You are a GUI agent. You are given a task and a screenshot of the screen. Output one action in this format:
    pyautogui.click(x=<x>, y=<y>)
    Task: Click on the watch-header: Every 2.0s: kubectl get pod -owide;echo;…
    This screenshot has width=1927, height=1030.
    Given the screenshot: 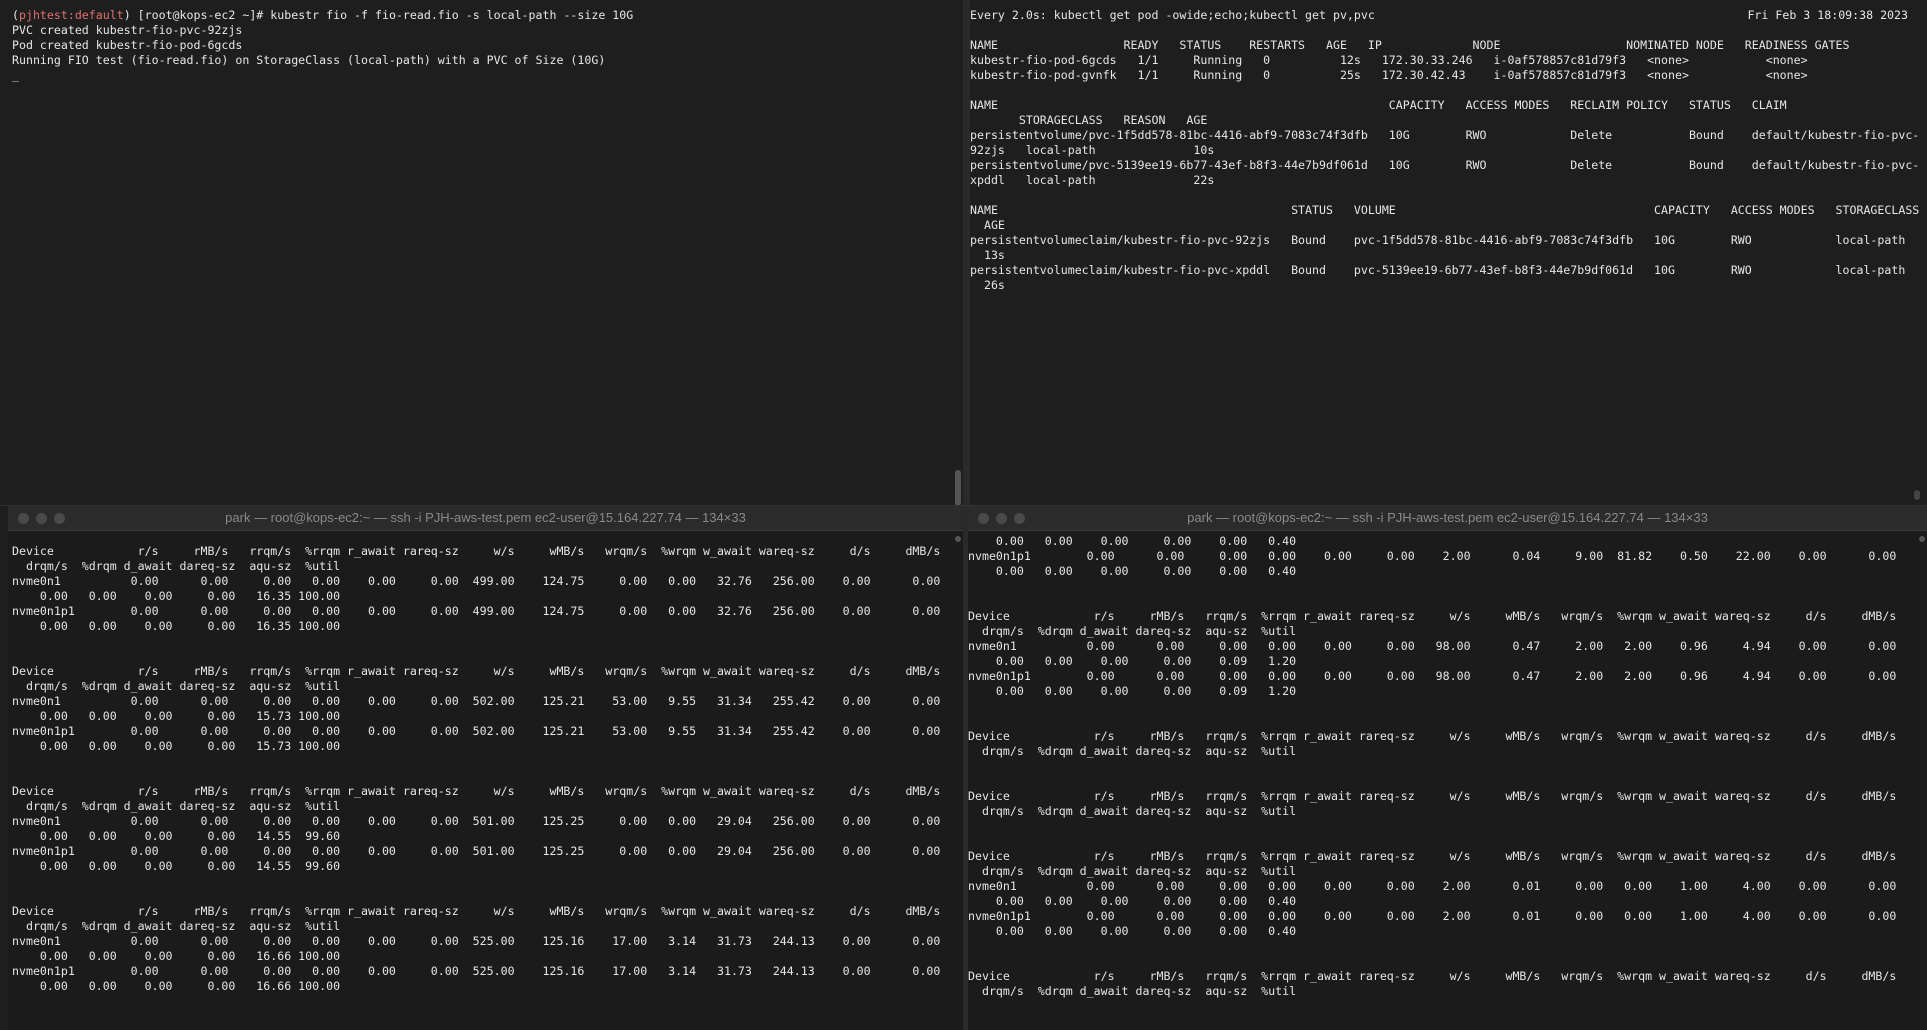 What is the action you would take?
    pyautogui.click(x=1172, y=15)
    